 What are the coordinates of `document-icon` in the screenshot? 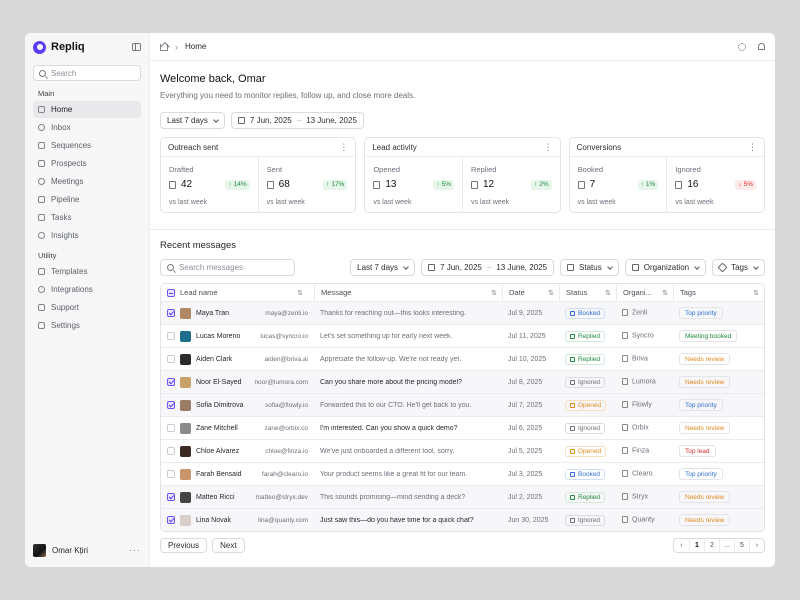 It's located at (172, 184).